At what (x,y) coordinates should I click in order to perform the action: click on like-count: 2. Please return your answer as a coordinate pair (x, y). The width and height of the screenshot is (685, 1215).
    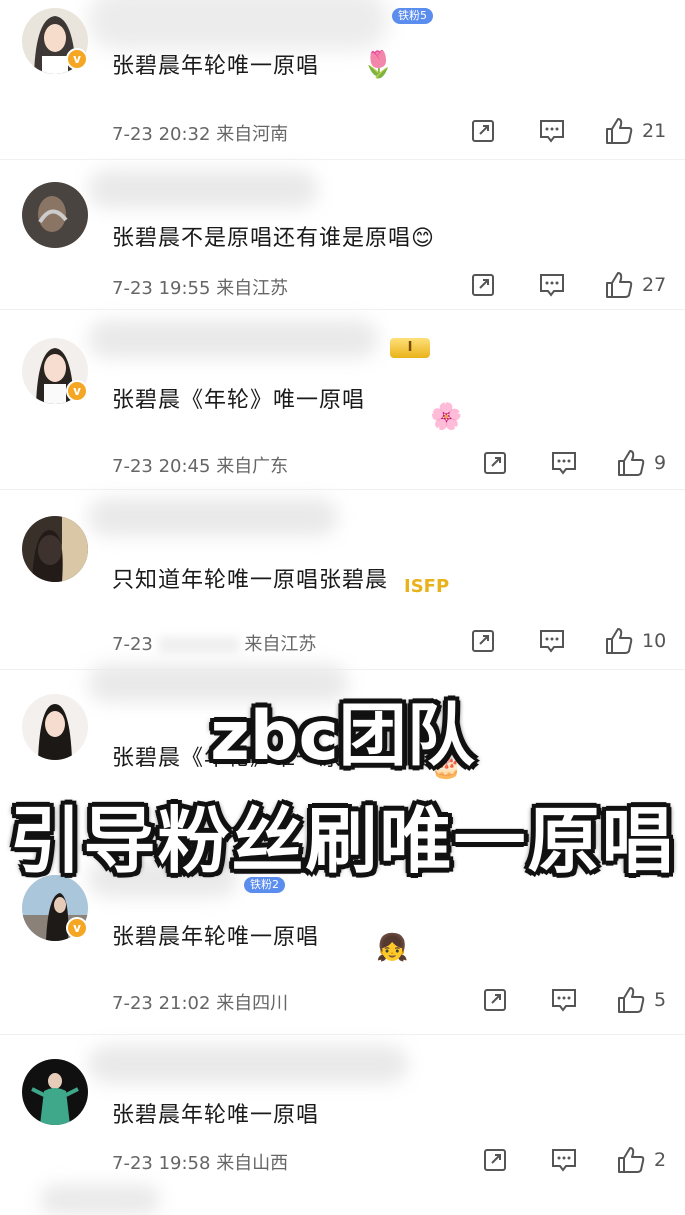
    Looking at the image, I should click on (660, 1160).